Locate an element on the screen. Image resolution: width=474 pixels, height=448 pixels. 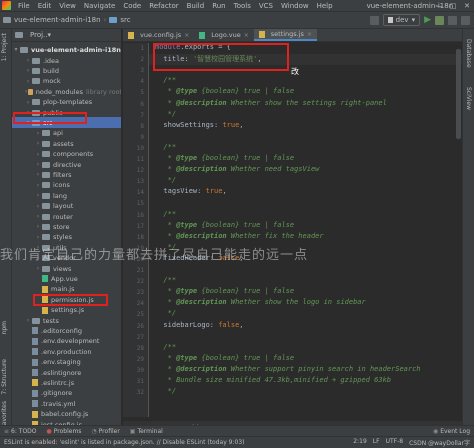
code-line: * @description Whether need tagsView is located at coordinates (237, 170).